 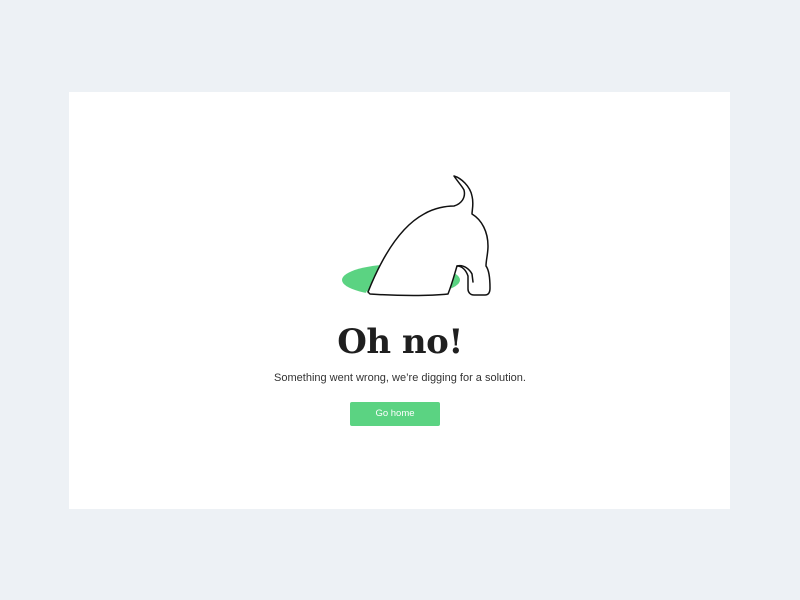 I want to click on page-title: Oh no!, so click(x=400, y=342).